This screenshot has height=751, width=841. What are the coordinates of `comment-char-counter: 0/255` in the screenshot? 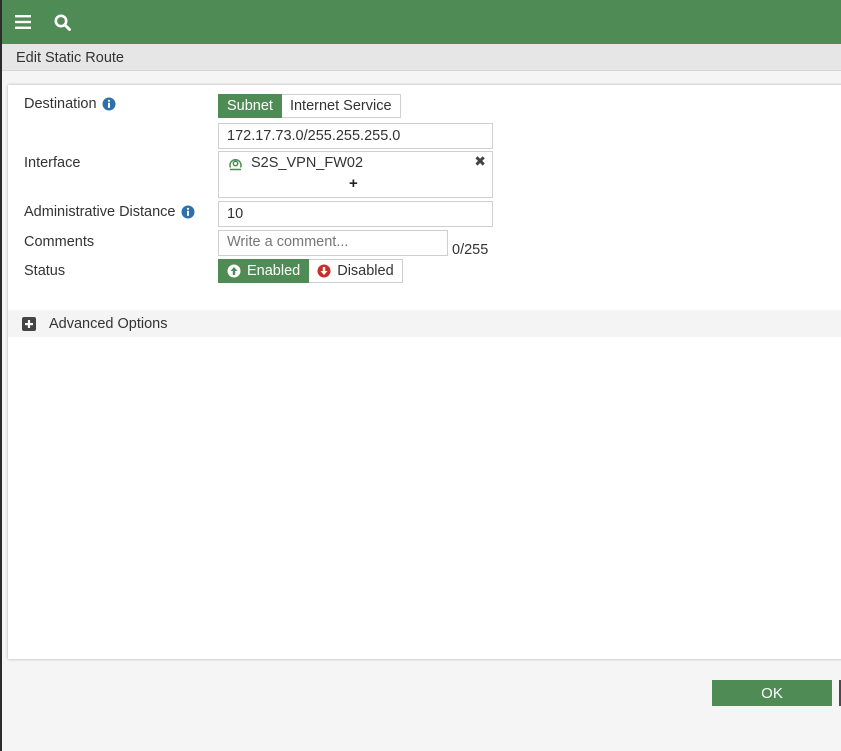 It's located at (470, 250).